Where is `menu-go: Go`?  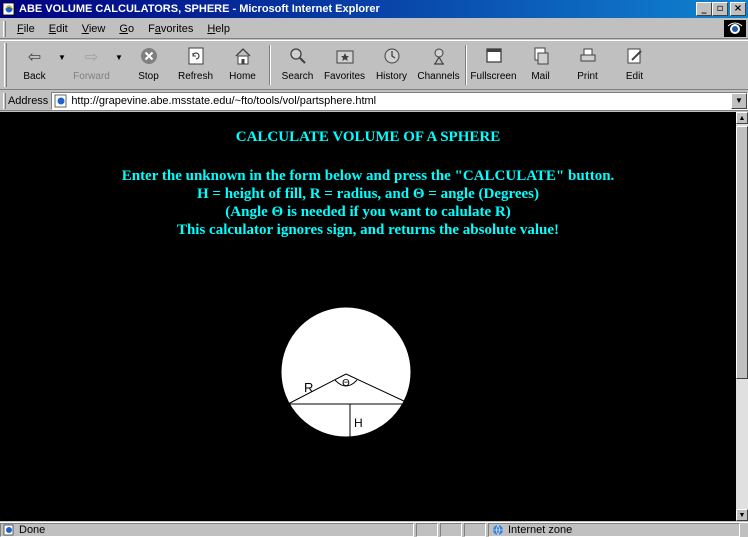 menu-go: Go is located at coordinates (126, 29).